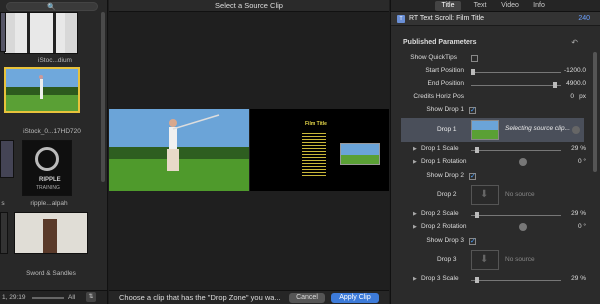 Image resolution: width=600 pixels, height=304 pixels. Describe the element at coordinates (48, 298) in the screenshot. I see `zoom-slider` at that location.